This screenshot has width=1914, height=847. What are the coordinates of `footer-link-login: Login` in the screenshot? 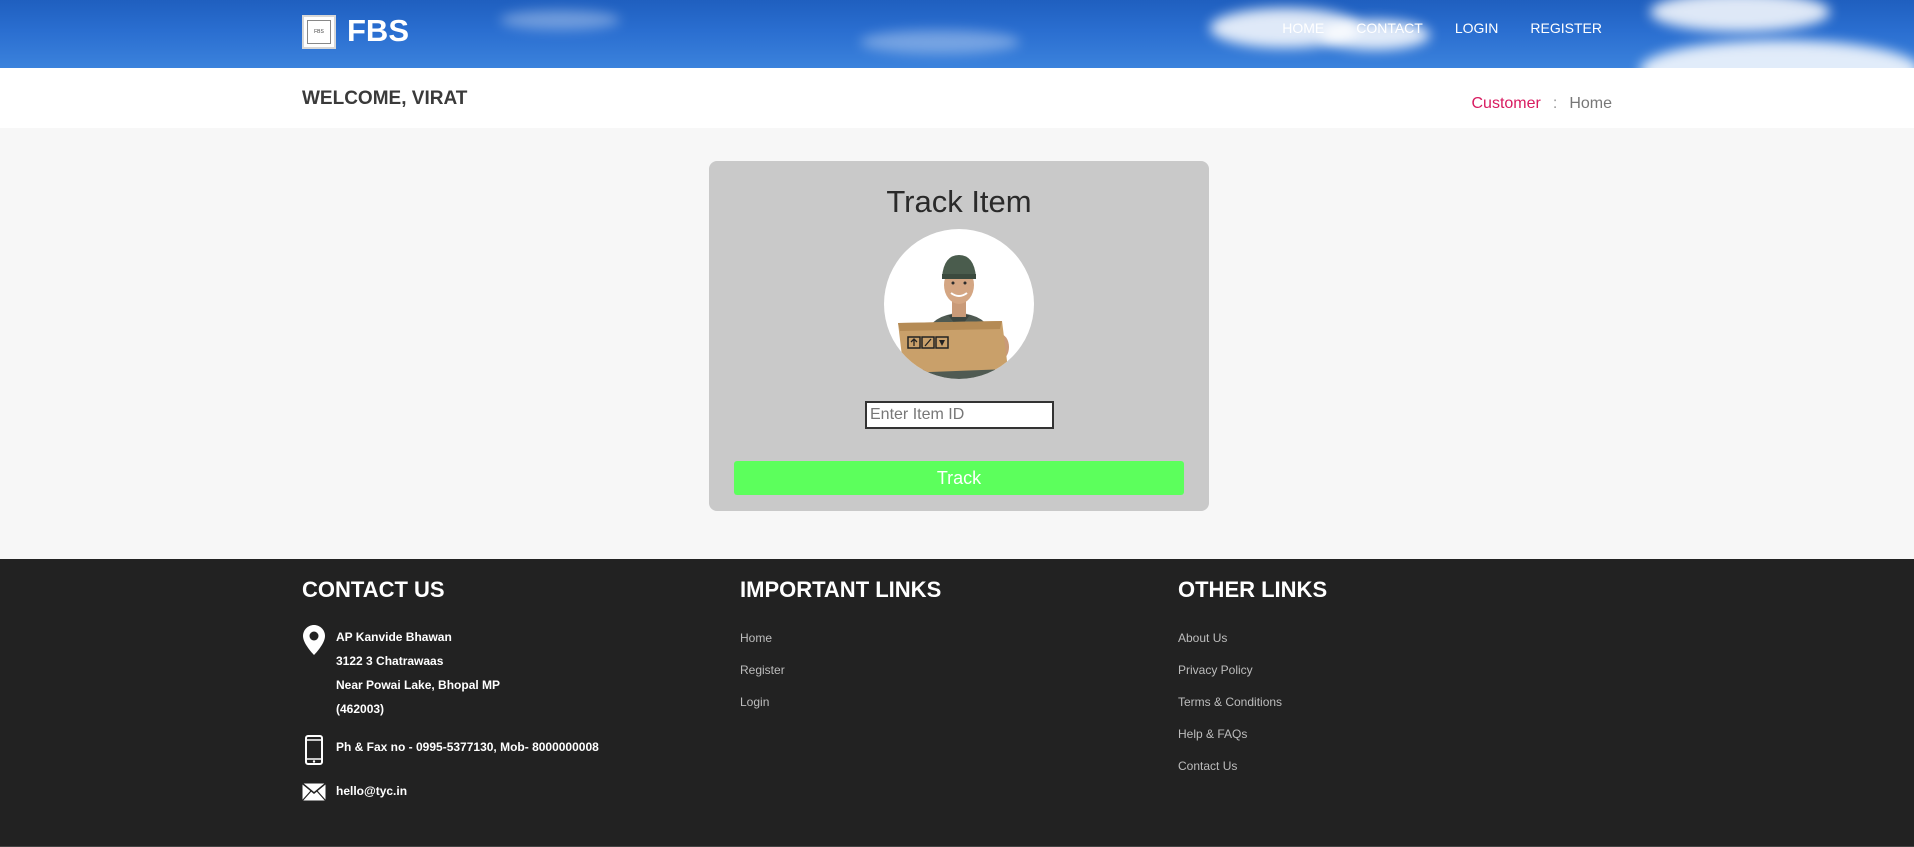 It's located at (840, 702).